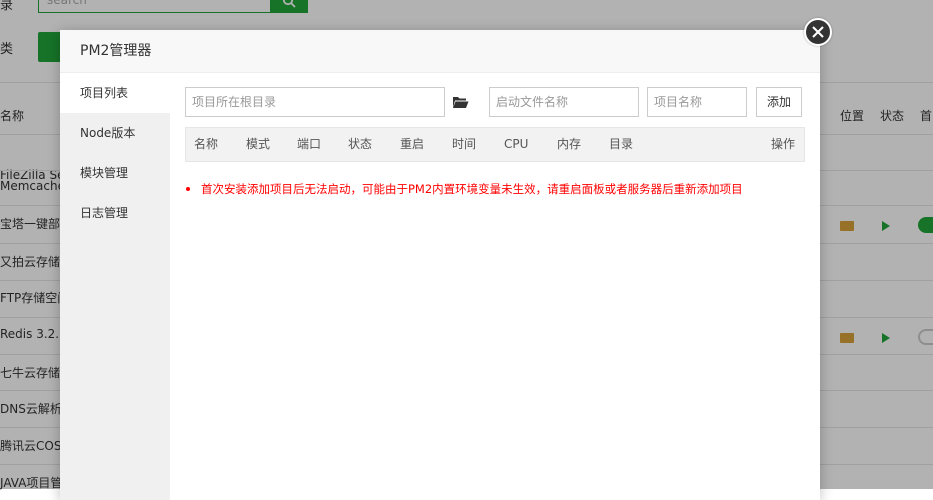  I want to click on folder-open-icon, so click(461, 102).